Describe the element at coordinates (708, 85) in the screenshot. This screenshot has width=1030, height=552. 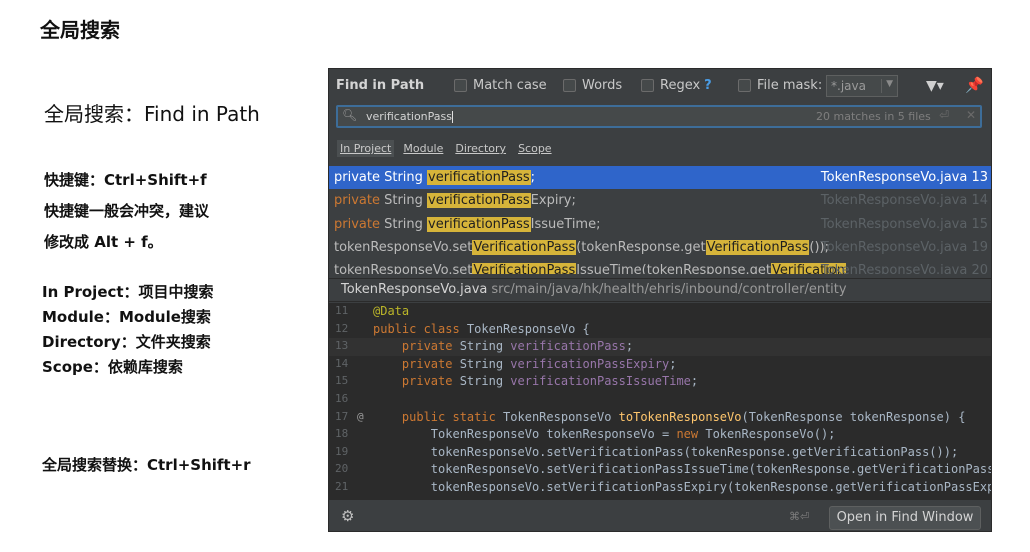
I see `regex-help-icon: ?` at that location.